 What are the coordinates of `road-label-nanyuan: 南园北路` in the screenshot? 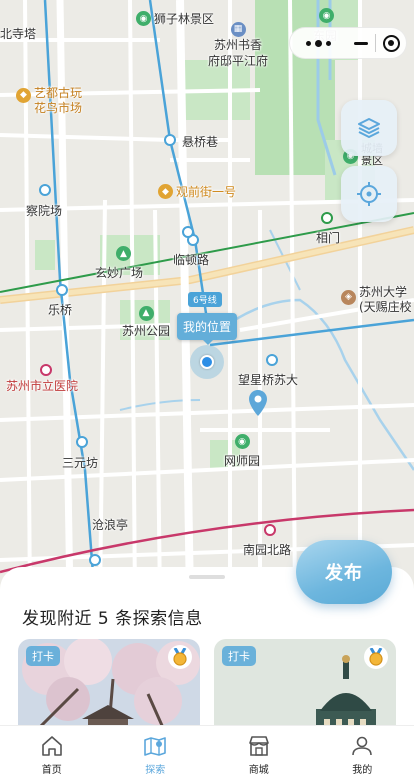 It's located at (267, 550).